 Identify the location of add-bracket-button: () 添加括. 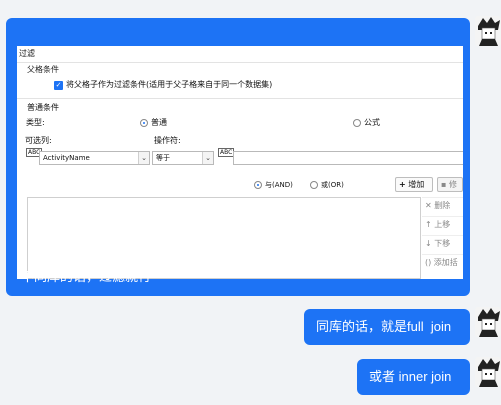
(442, 261).